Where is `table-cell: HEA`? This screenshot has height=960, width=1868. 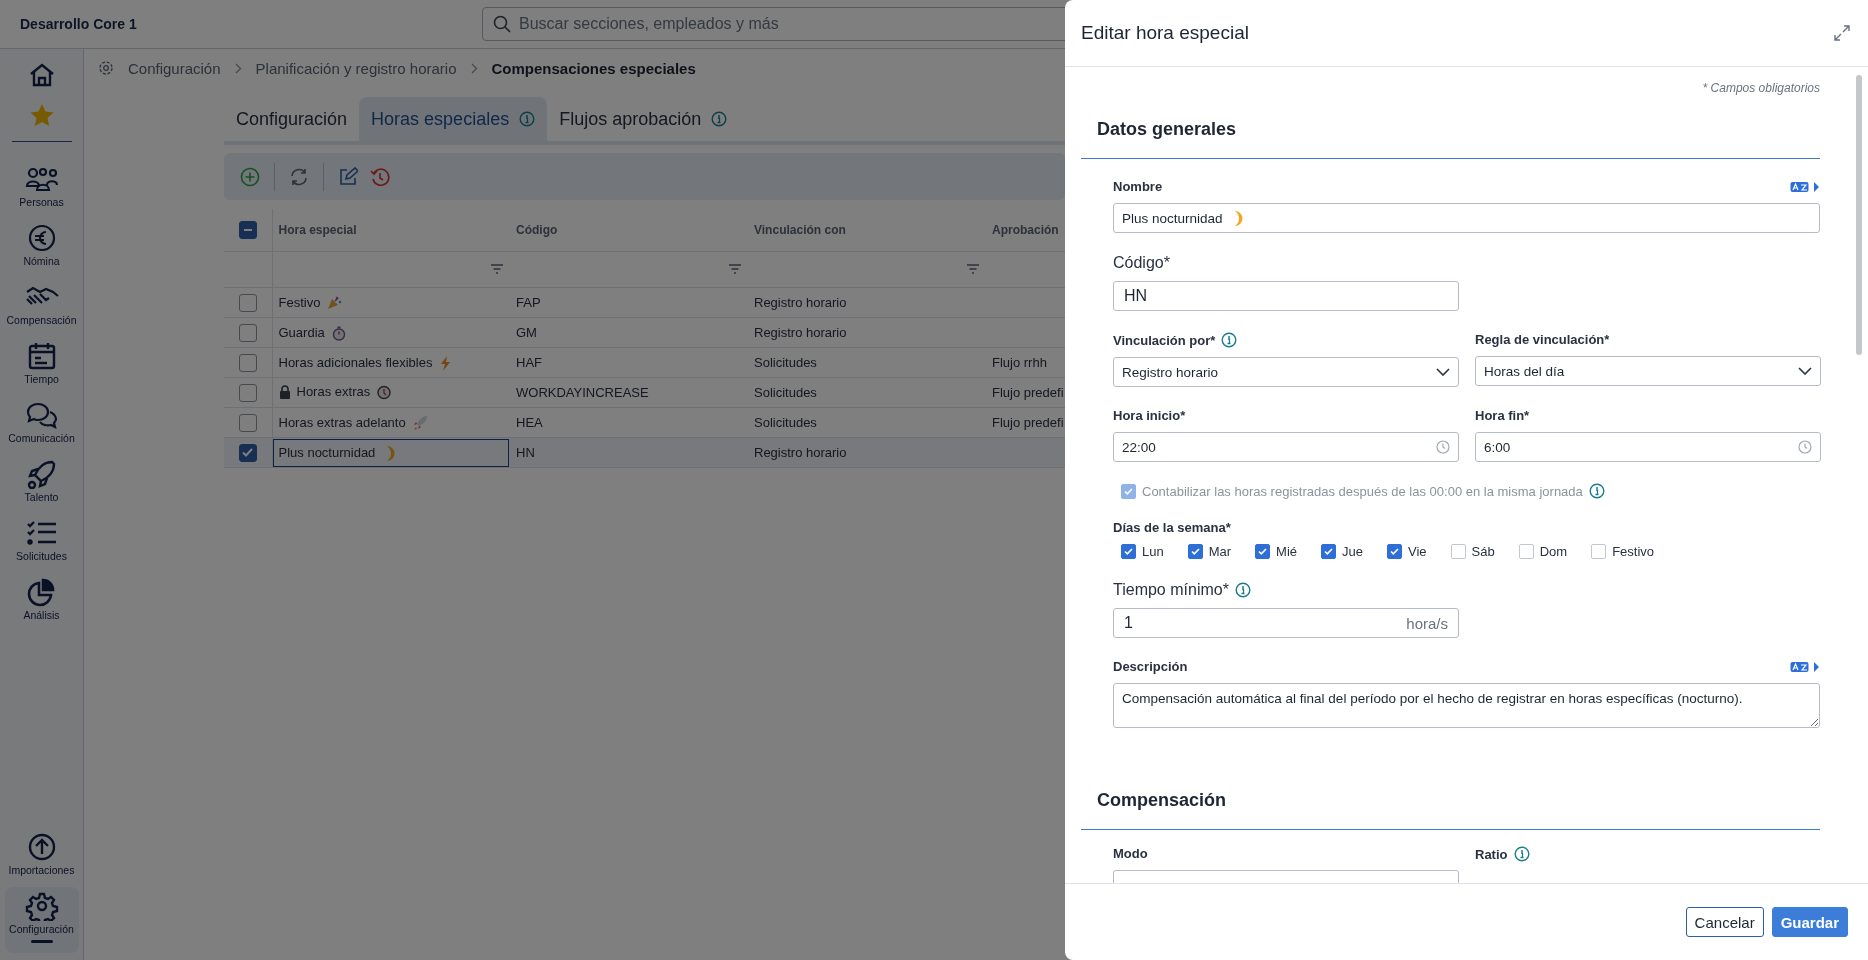 table-cell: HEA is located at coordinates (529, 422).